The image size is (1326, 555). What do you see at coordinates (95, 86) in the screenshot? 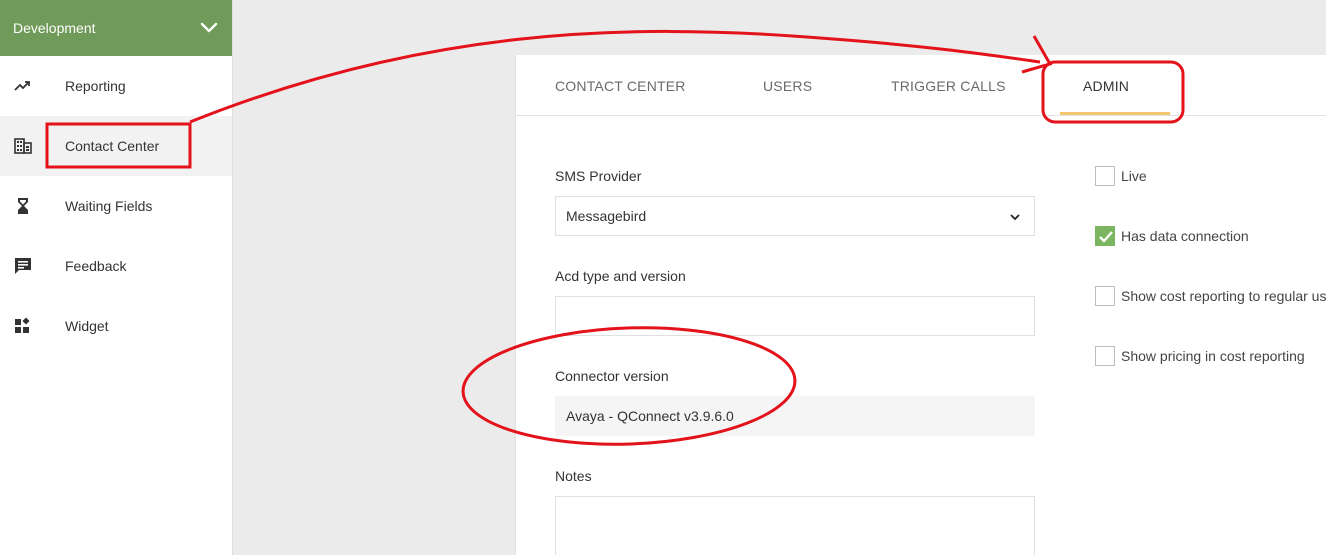
I see `sidebar-item-label: Reporting` at bounding box center [95, 86].